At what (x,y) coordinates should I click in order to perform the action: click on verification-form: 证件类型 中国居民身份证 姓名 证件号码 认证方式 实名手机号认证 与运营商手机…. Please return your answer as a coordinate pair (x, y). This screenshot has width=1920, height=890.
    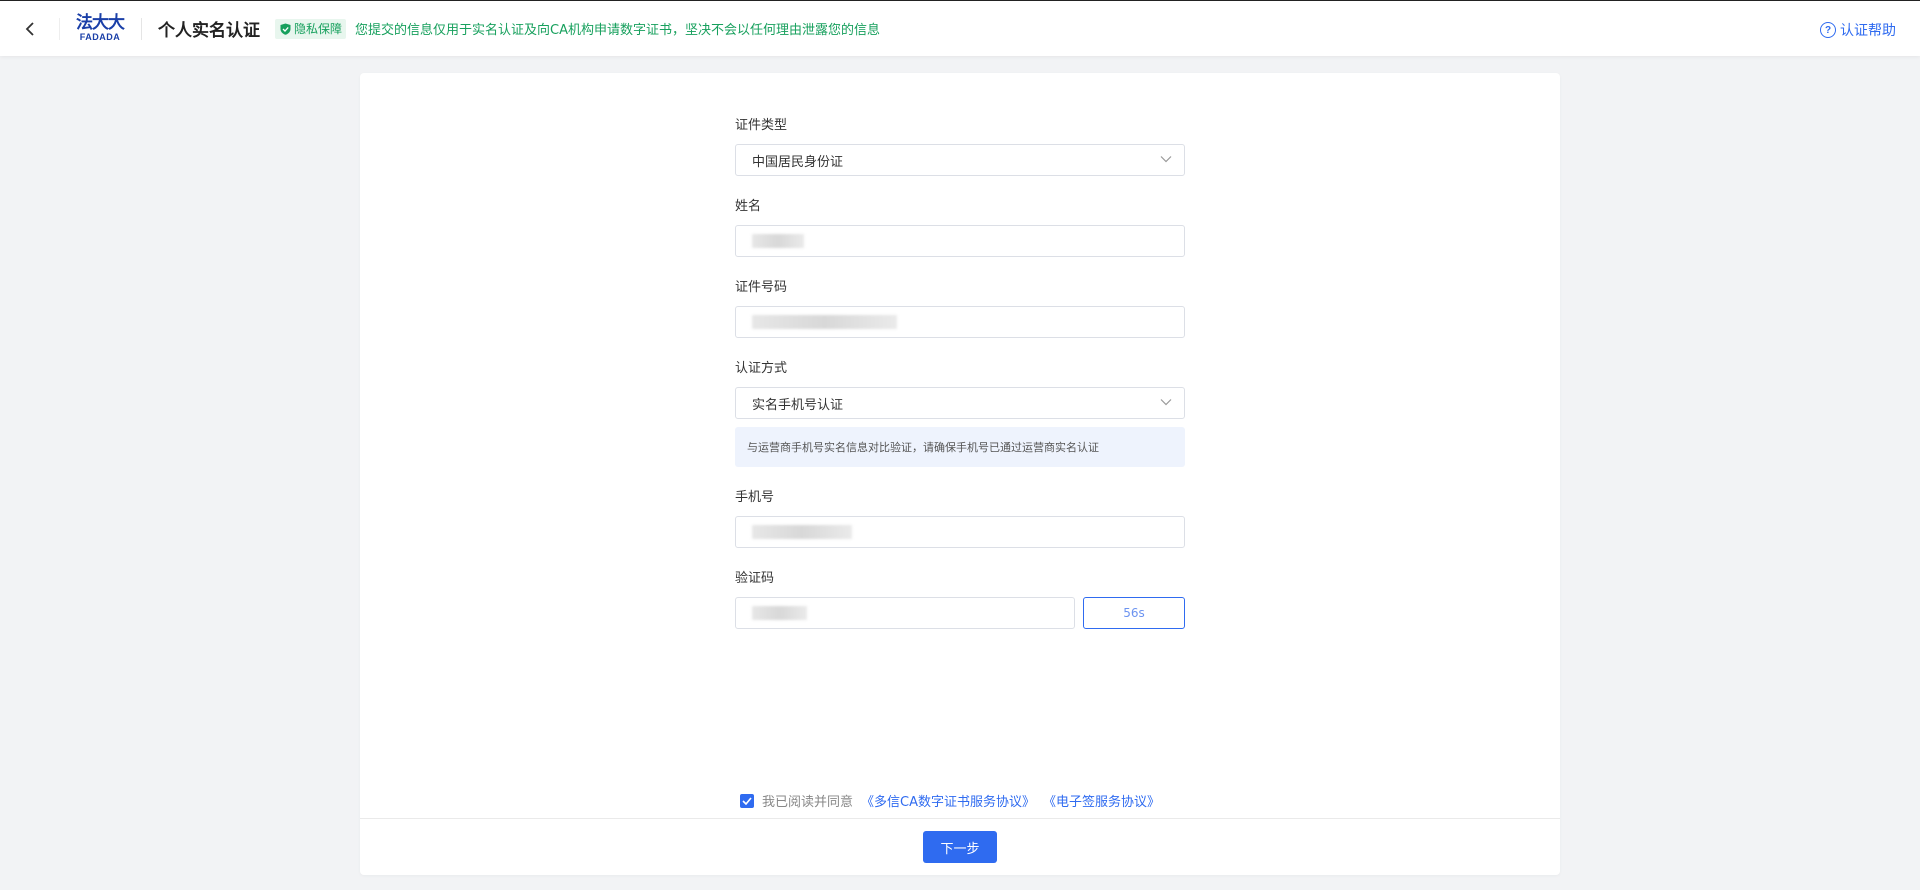
    Looking at the image, I should click on (960, 384).